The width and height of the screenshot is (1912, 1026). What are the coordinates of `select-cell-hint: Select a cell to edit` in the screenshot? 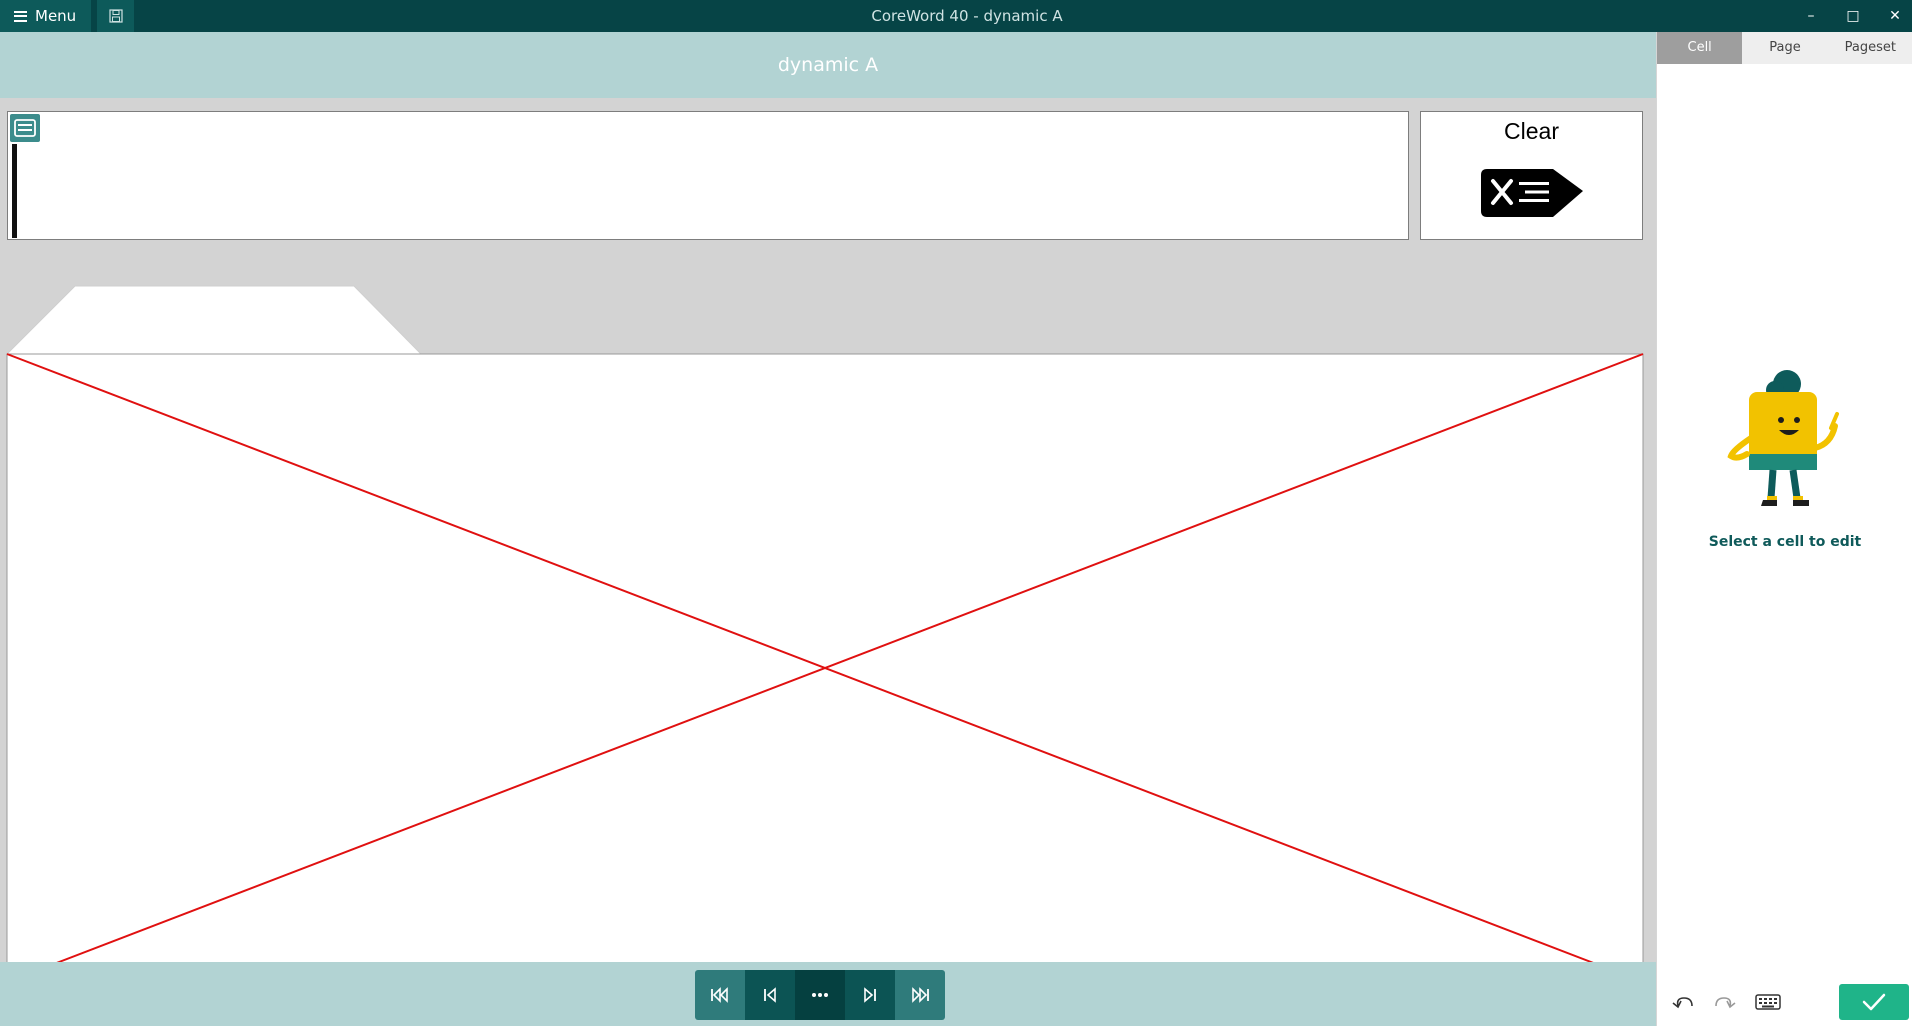 It's located at (1785, 542).